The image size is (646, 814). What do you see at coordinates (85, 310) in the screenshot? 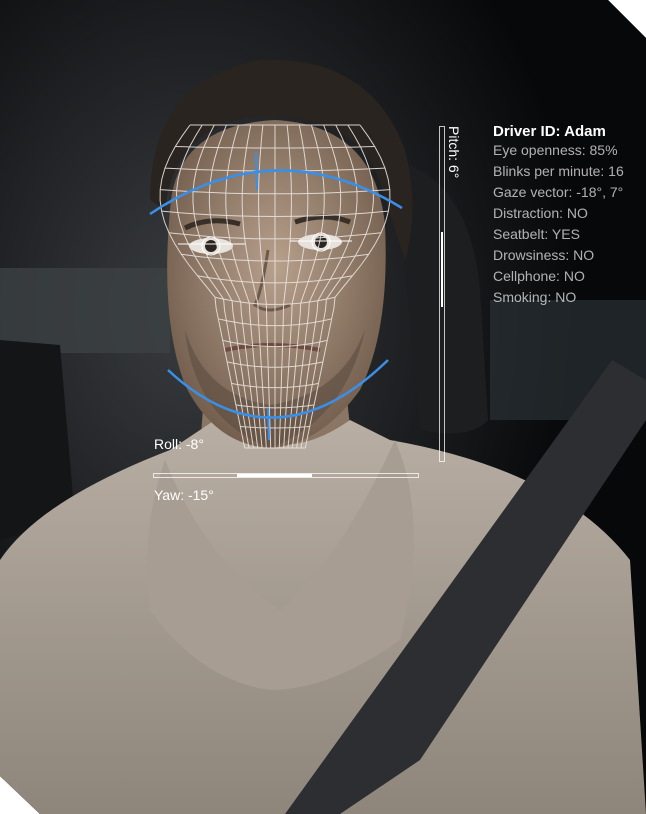
I see `rear-window` at bounding box center [85, 310].